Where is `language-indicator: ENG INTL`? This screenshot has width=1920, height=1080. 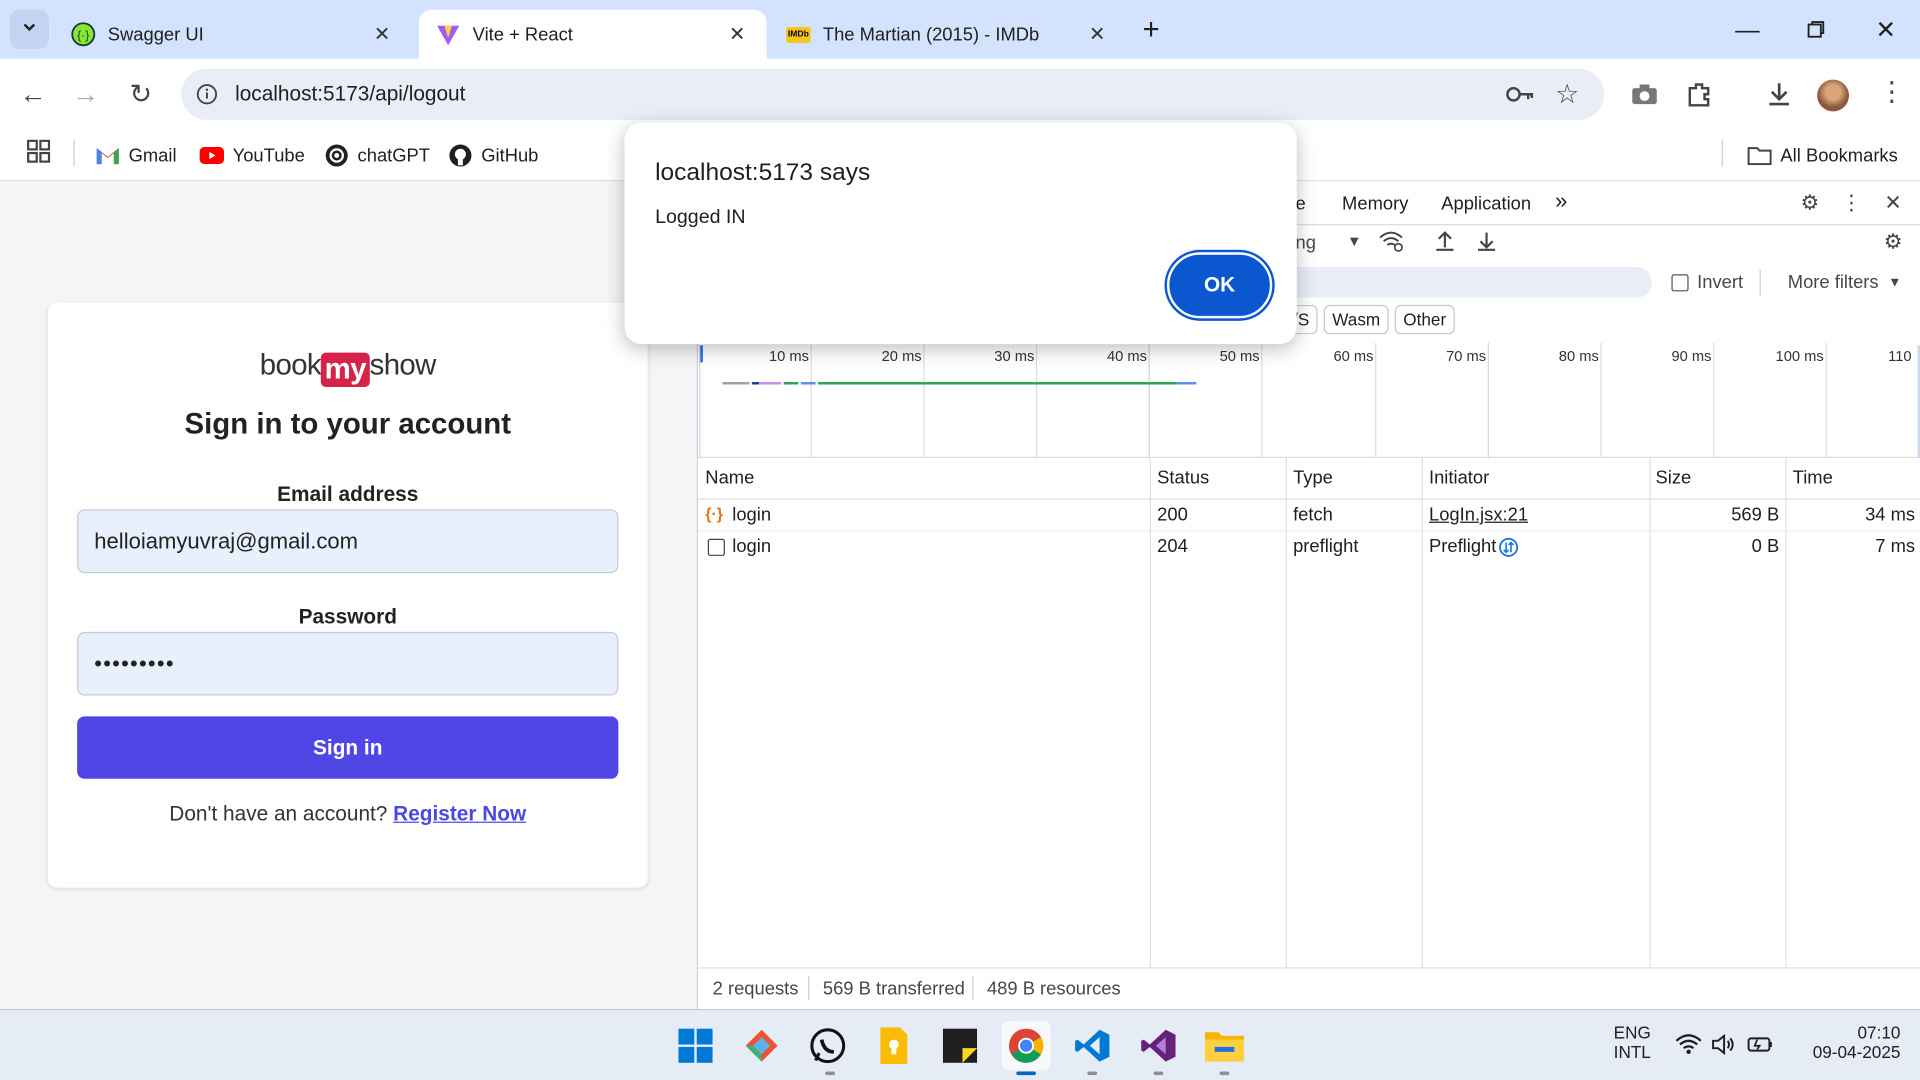
language-indicator: ENG INTL is located at coordinates (1632, 1041).